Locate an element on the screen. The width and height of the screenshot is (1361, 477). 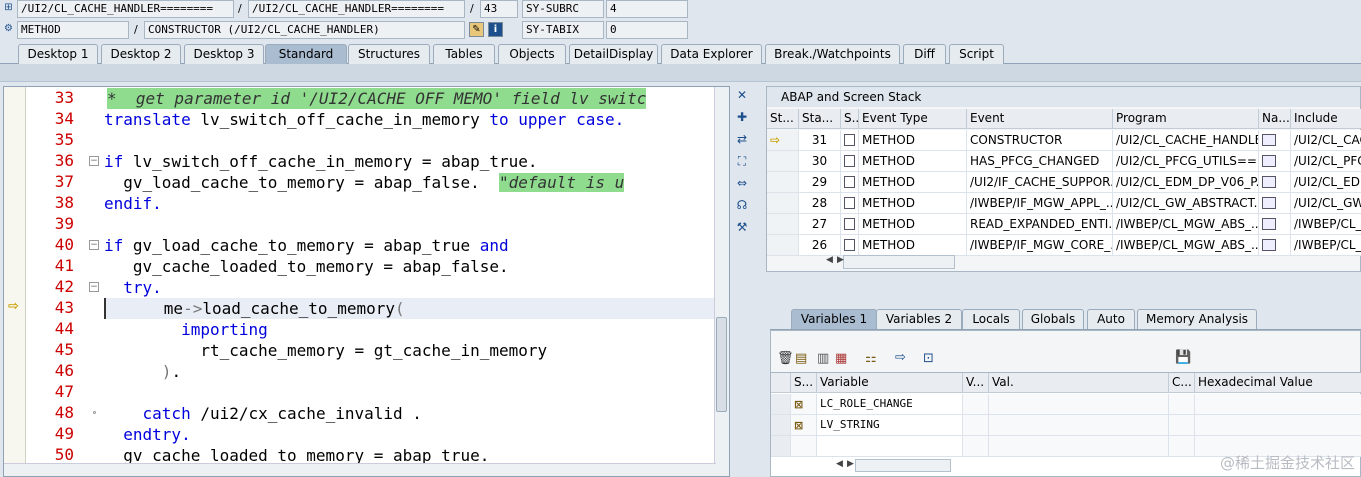
headset-icon: ☊ is located at coordinates (742, 205).